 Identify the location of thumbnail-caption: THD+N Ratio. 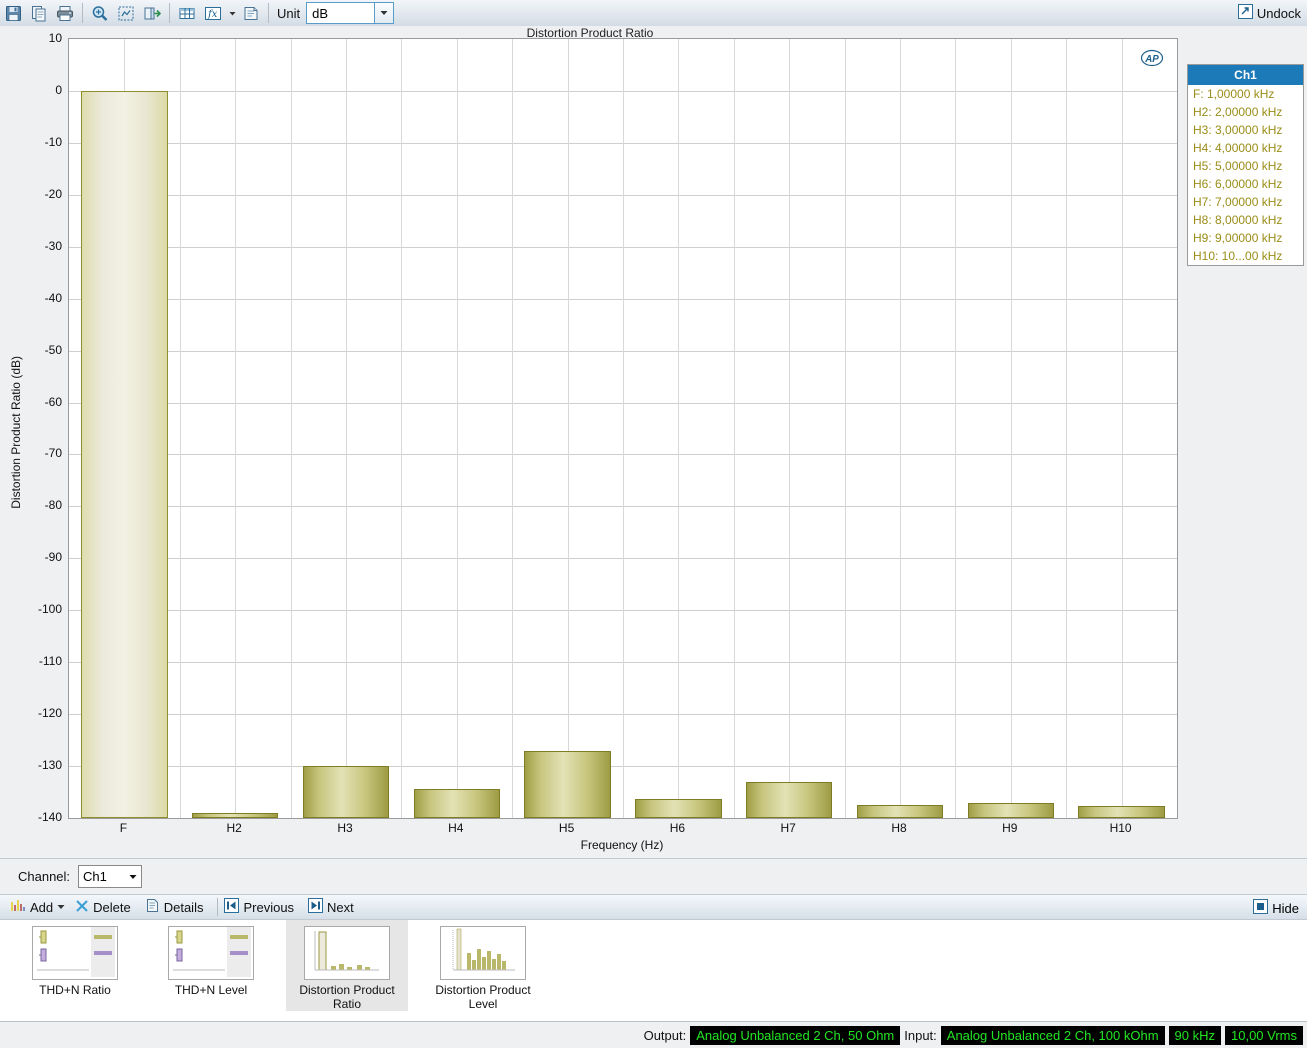
(75, 990).